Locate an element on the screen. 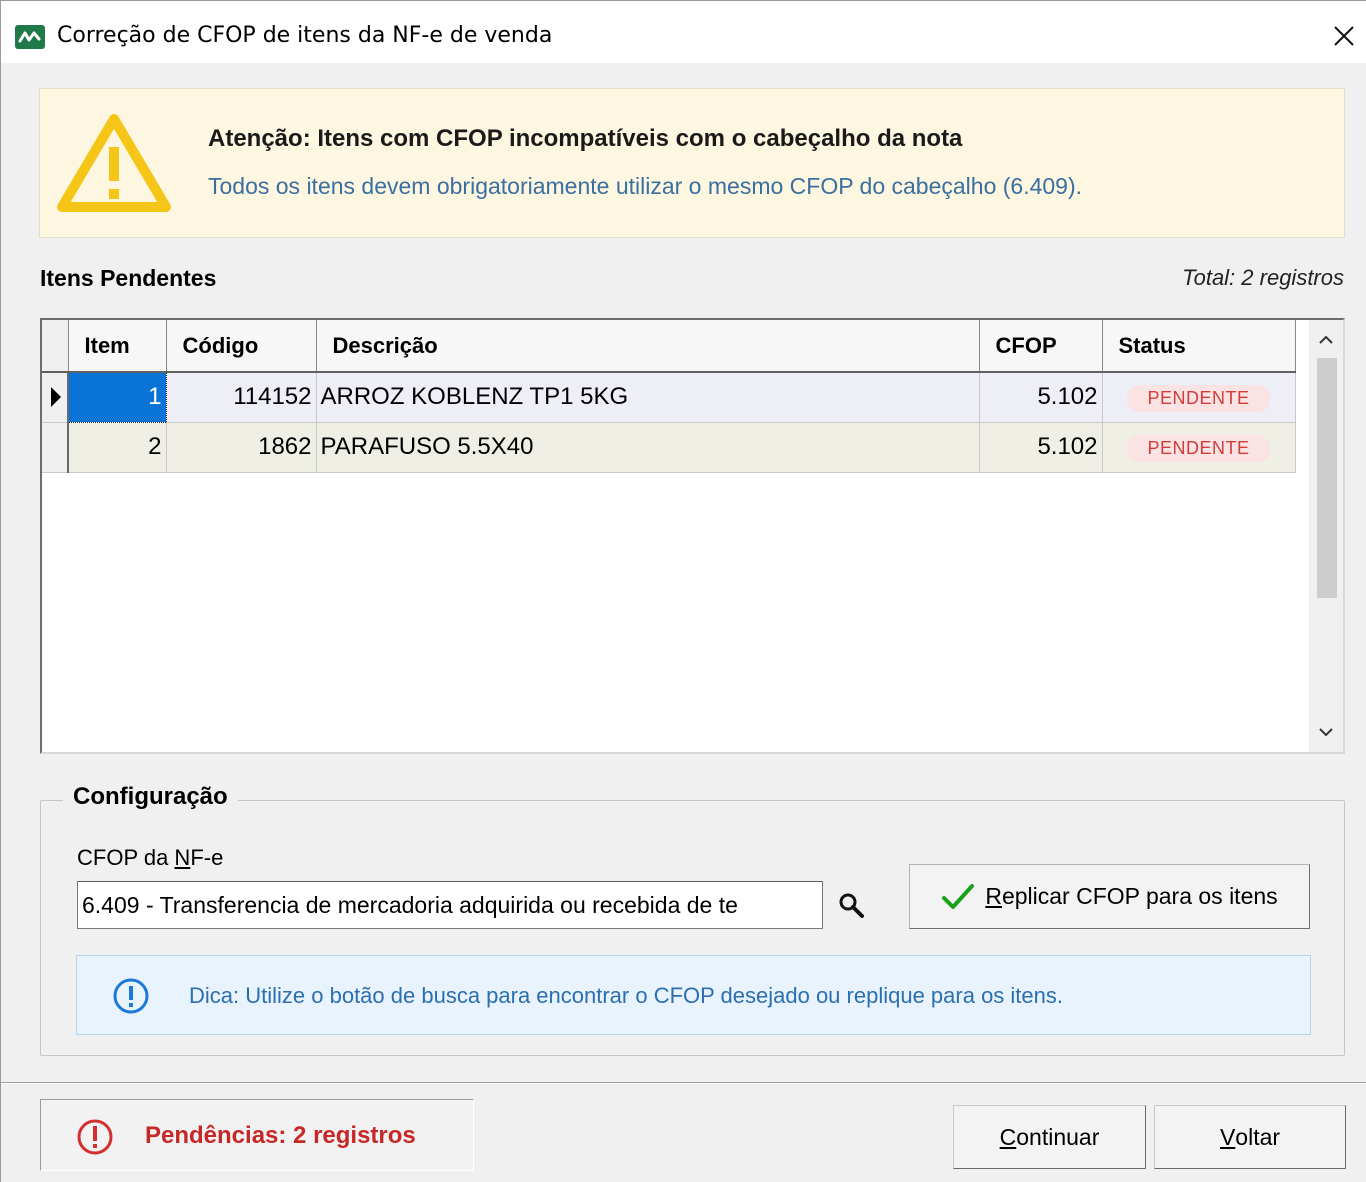 This screenshot has width=1366, height=1182. scroll-up-button is located at coordinates (1326, 340).